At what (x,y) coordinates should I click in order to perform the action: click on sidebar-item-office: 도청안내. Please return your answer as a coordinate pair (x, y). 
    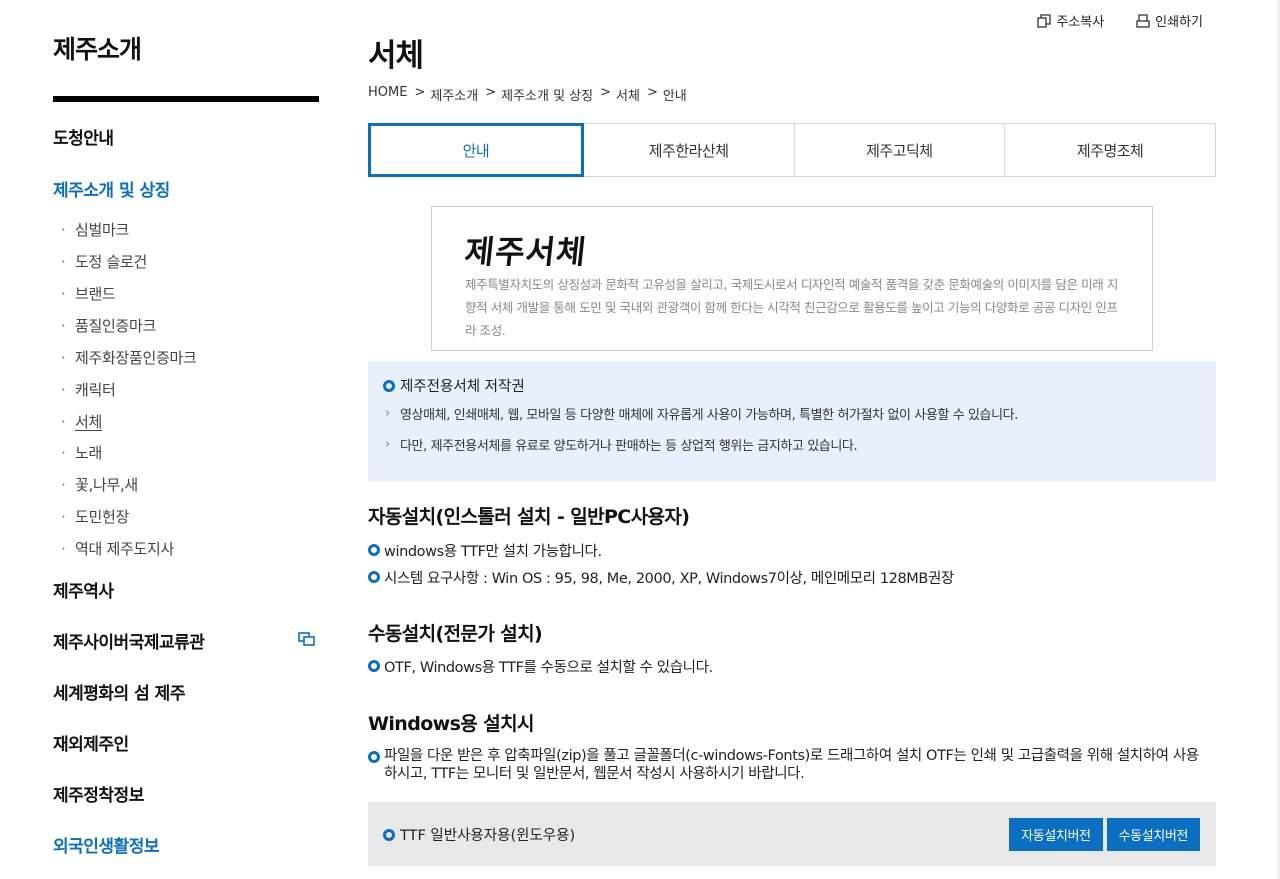
    Looking at the image, I should click on (83, 136).